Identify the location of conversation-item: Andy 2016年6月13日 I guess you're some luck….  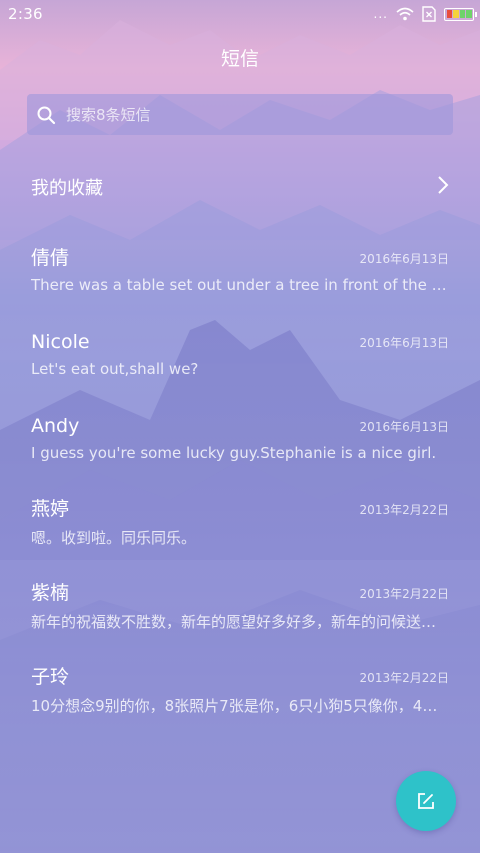
(240, 456).